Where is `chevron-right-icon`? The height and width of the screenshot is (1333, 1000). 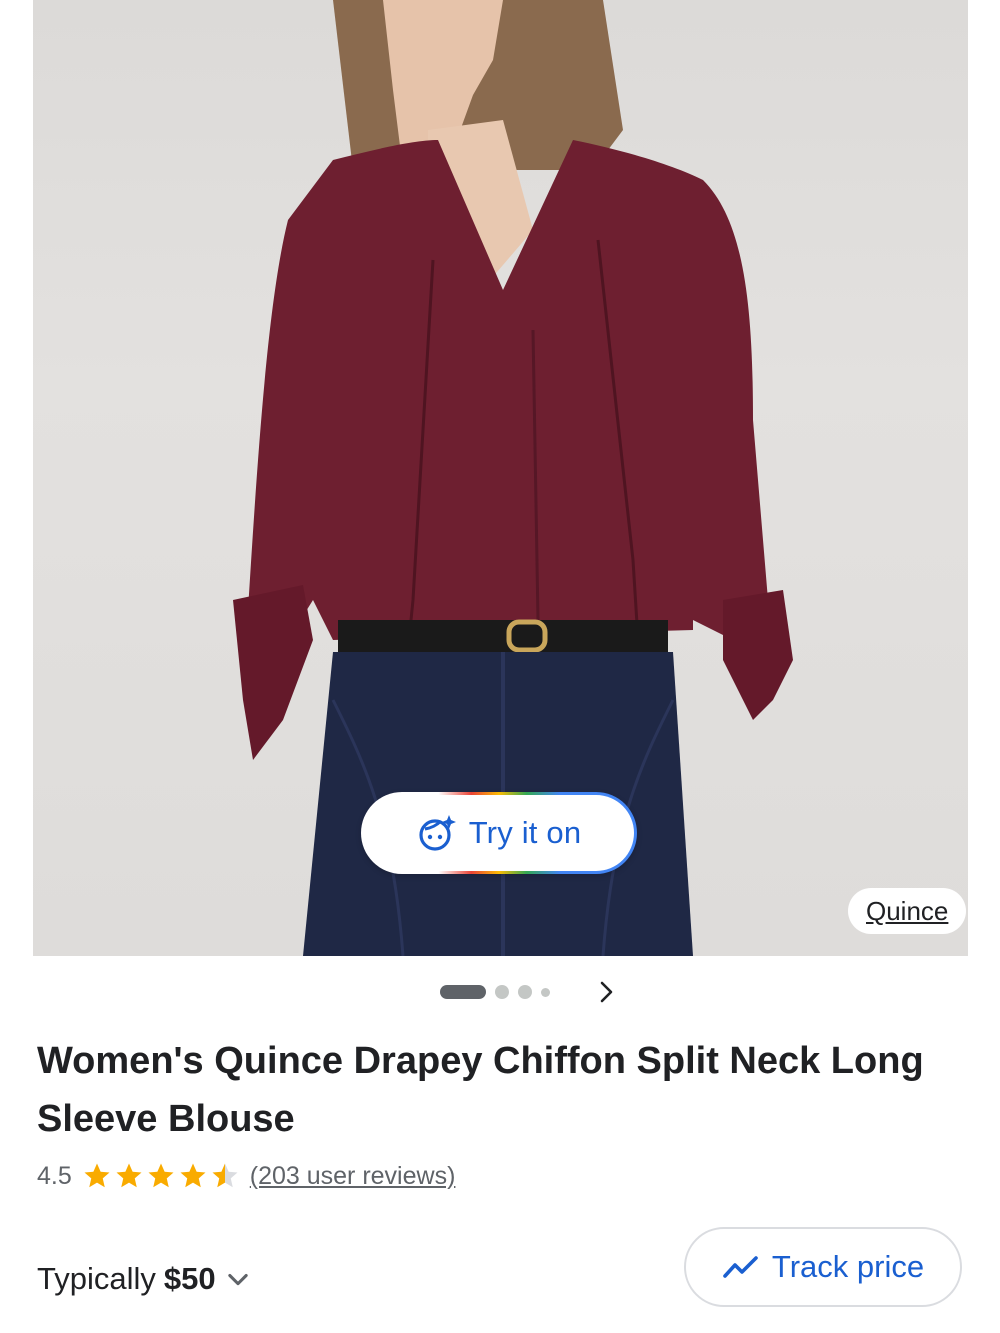
chevron-right-icon is located at coordinates (606, 992).